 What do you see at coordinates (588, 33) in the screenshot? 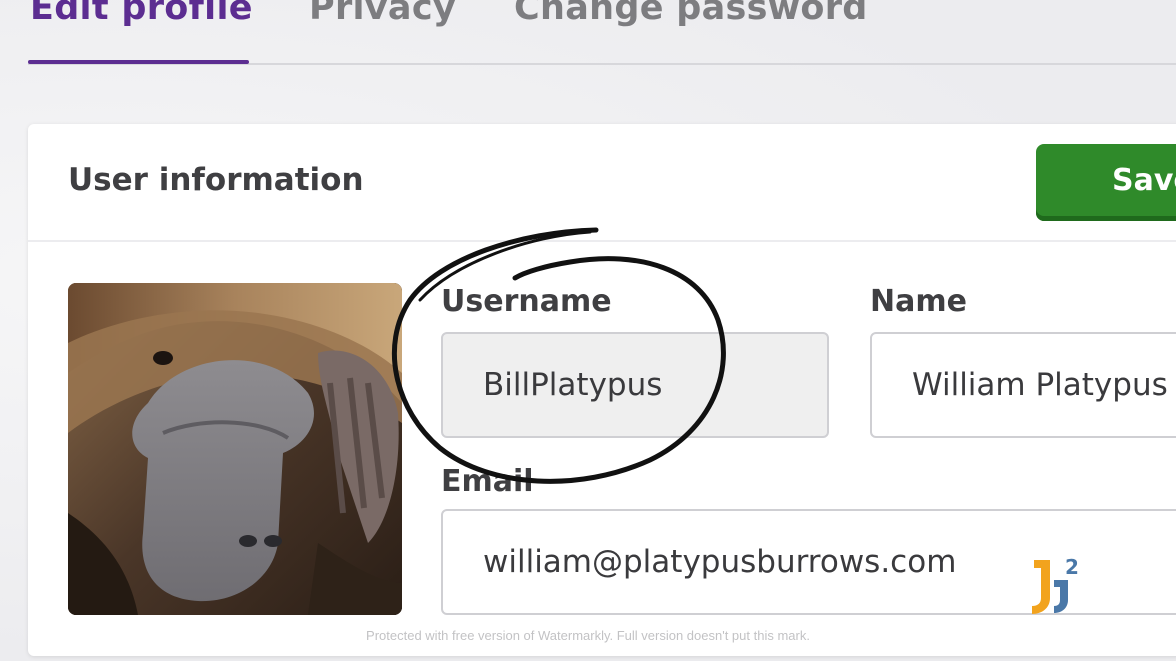
I see `settings-tabs: Edit profile Privacy Change password` at bounding box center [588, 33].